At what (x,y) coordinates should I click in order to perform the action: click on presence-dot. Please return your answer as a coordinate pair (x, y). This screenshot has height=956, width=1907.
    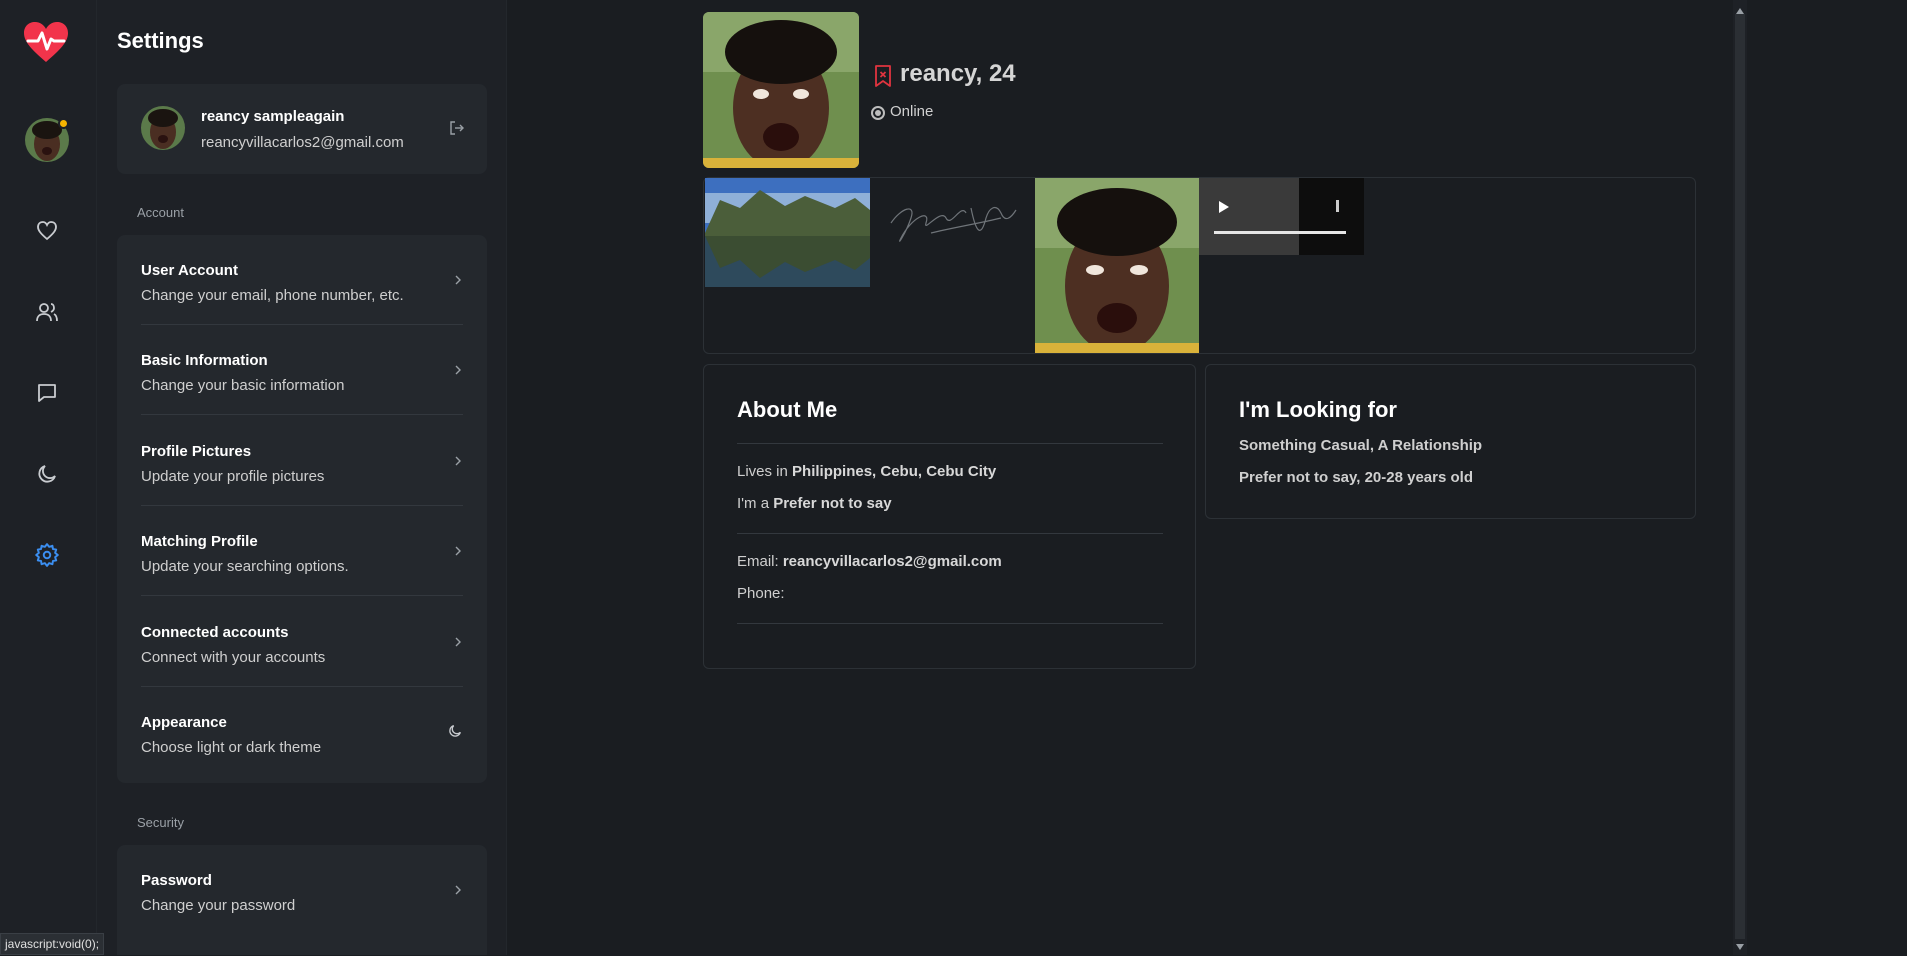
    Looking at the image, I should click on (63, 123).